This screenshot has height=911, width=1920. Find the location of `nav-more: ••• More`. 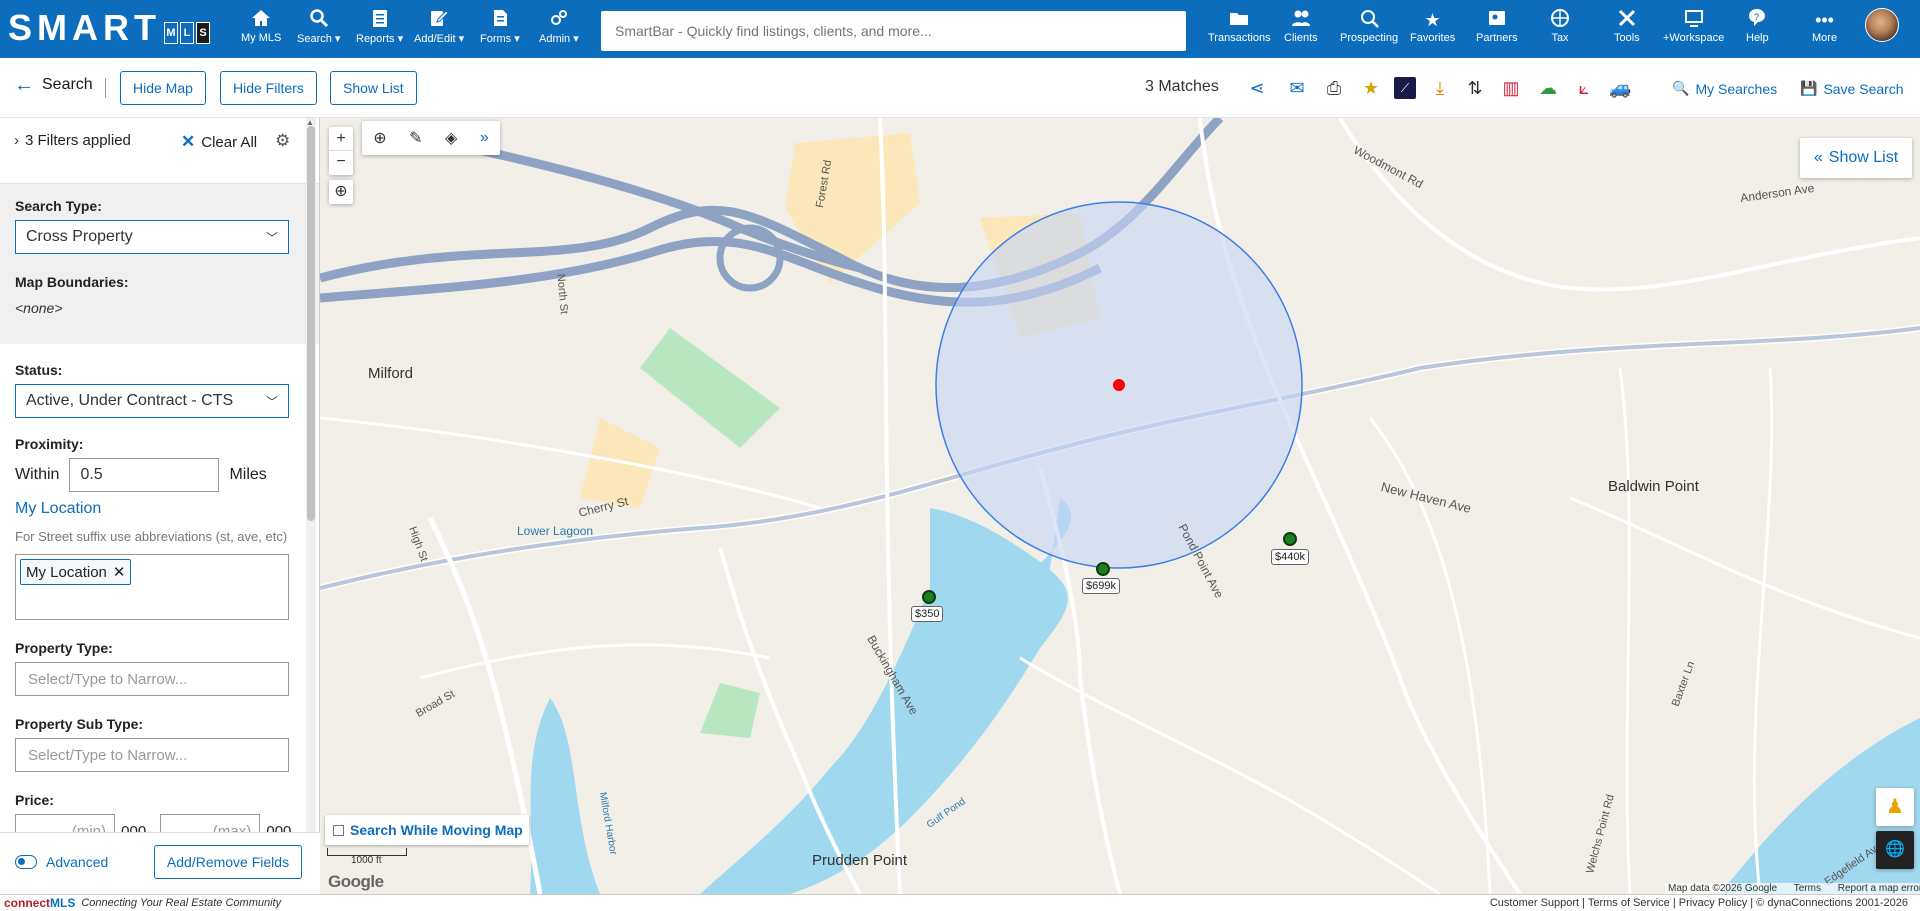

nav-more: ••• More is located at coordinates (1824, 29).